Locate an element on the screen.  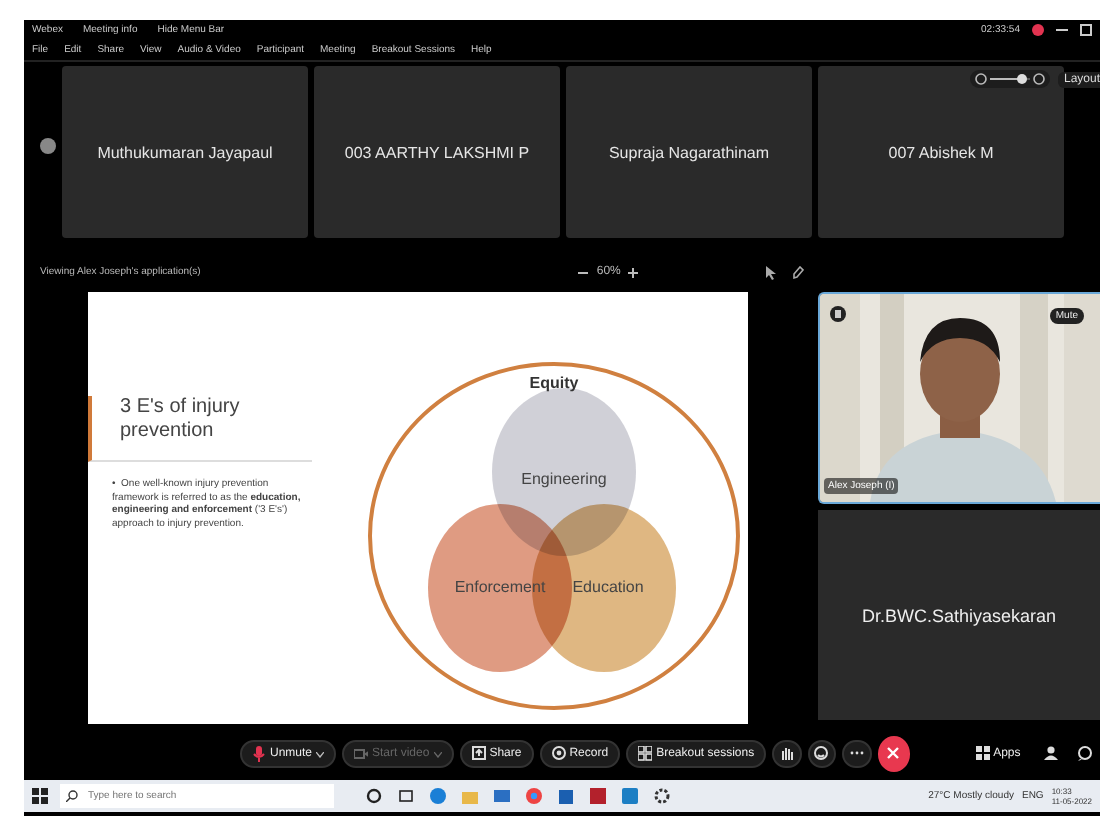
zoom-in-icon is located at coordinates (633, 272).